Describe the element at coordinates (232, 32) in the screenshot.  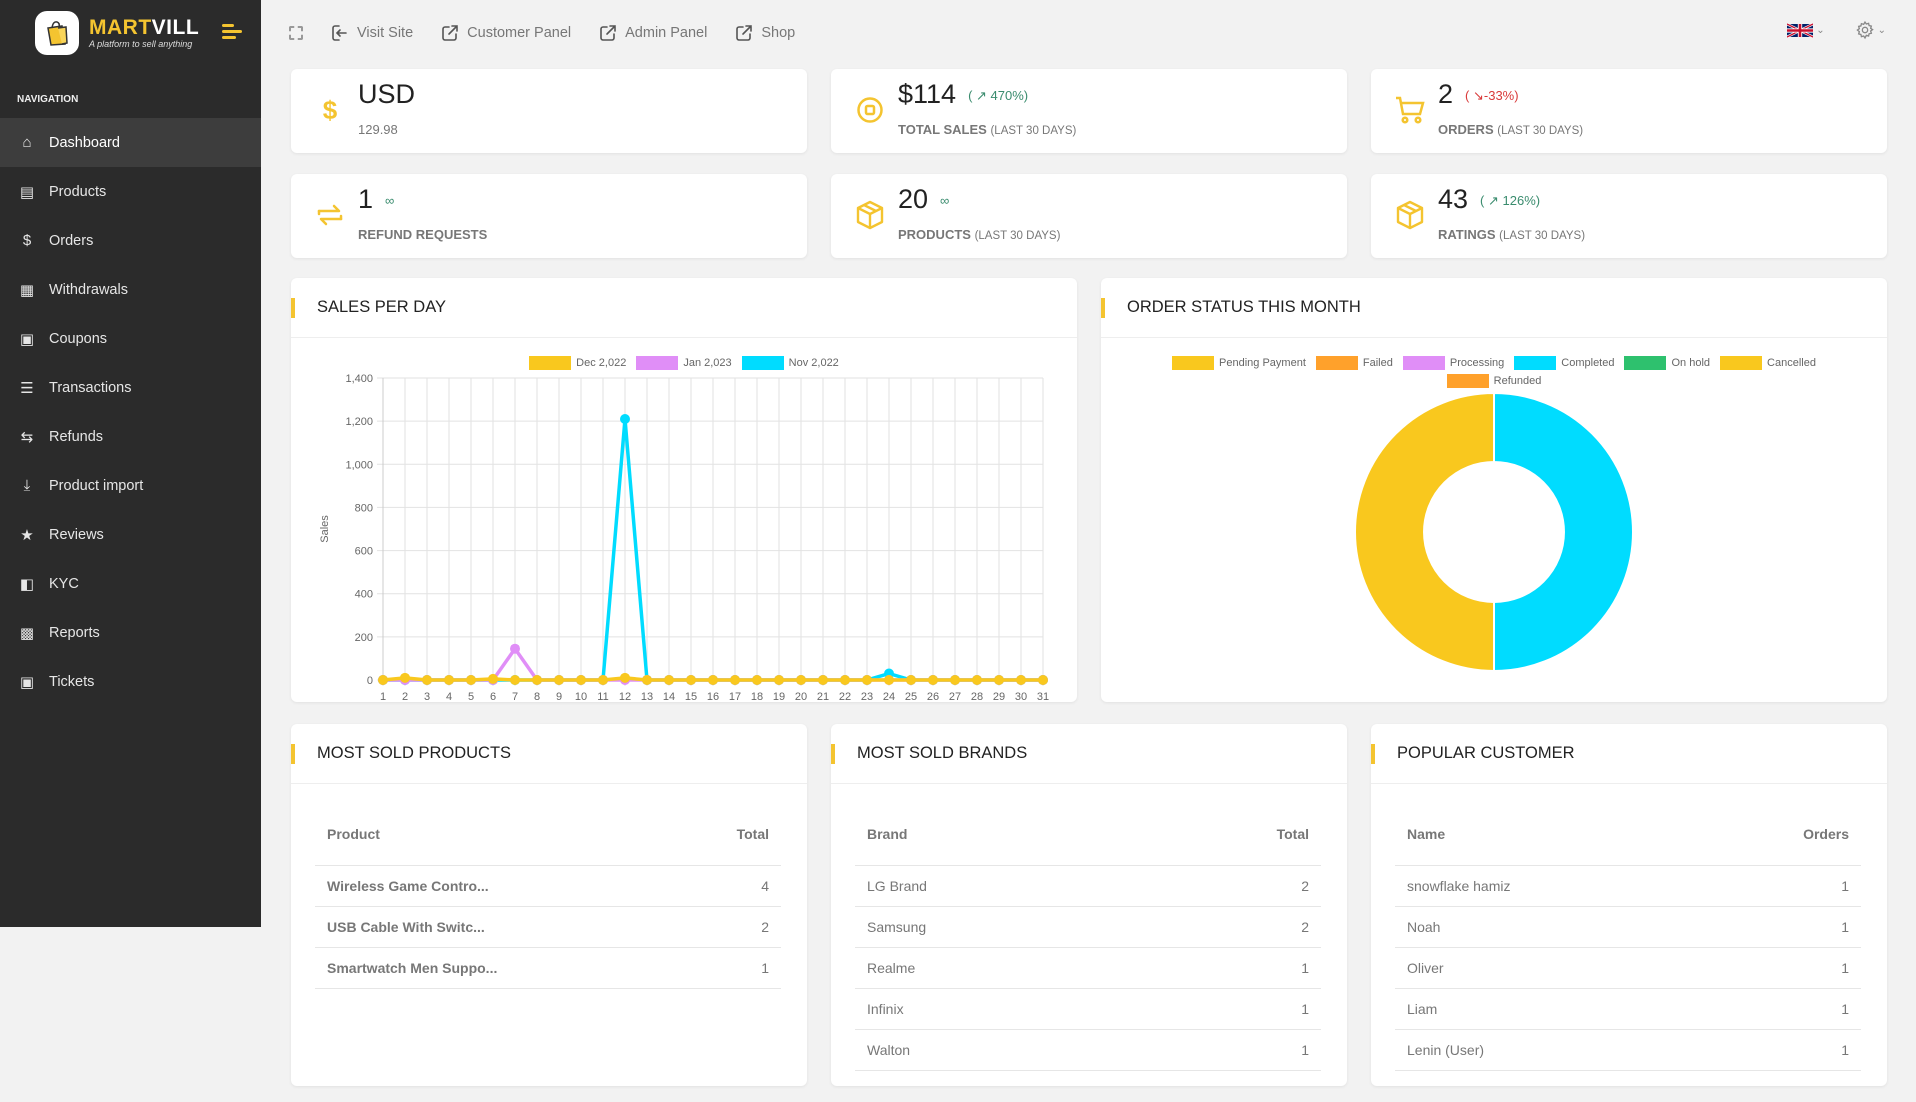
I see `menu-toggle-button` at that location.